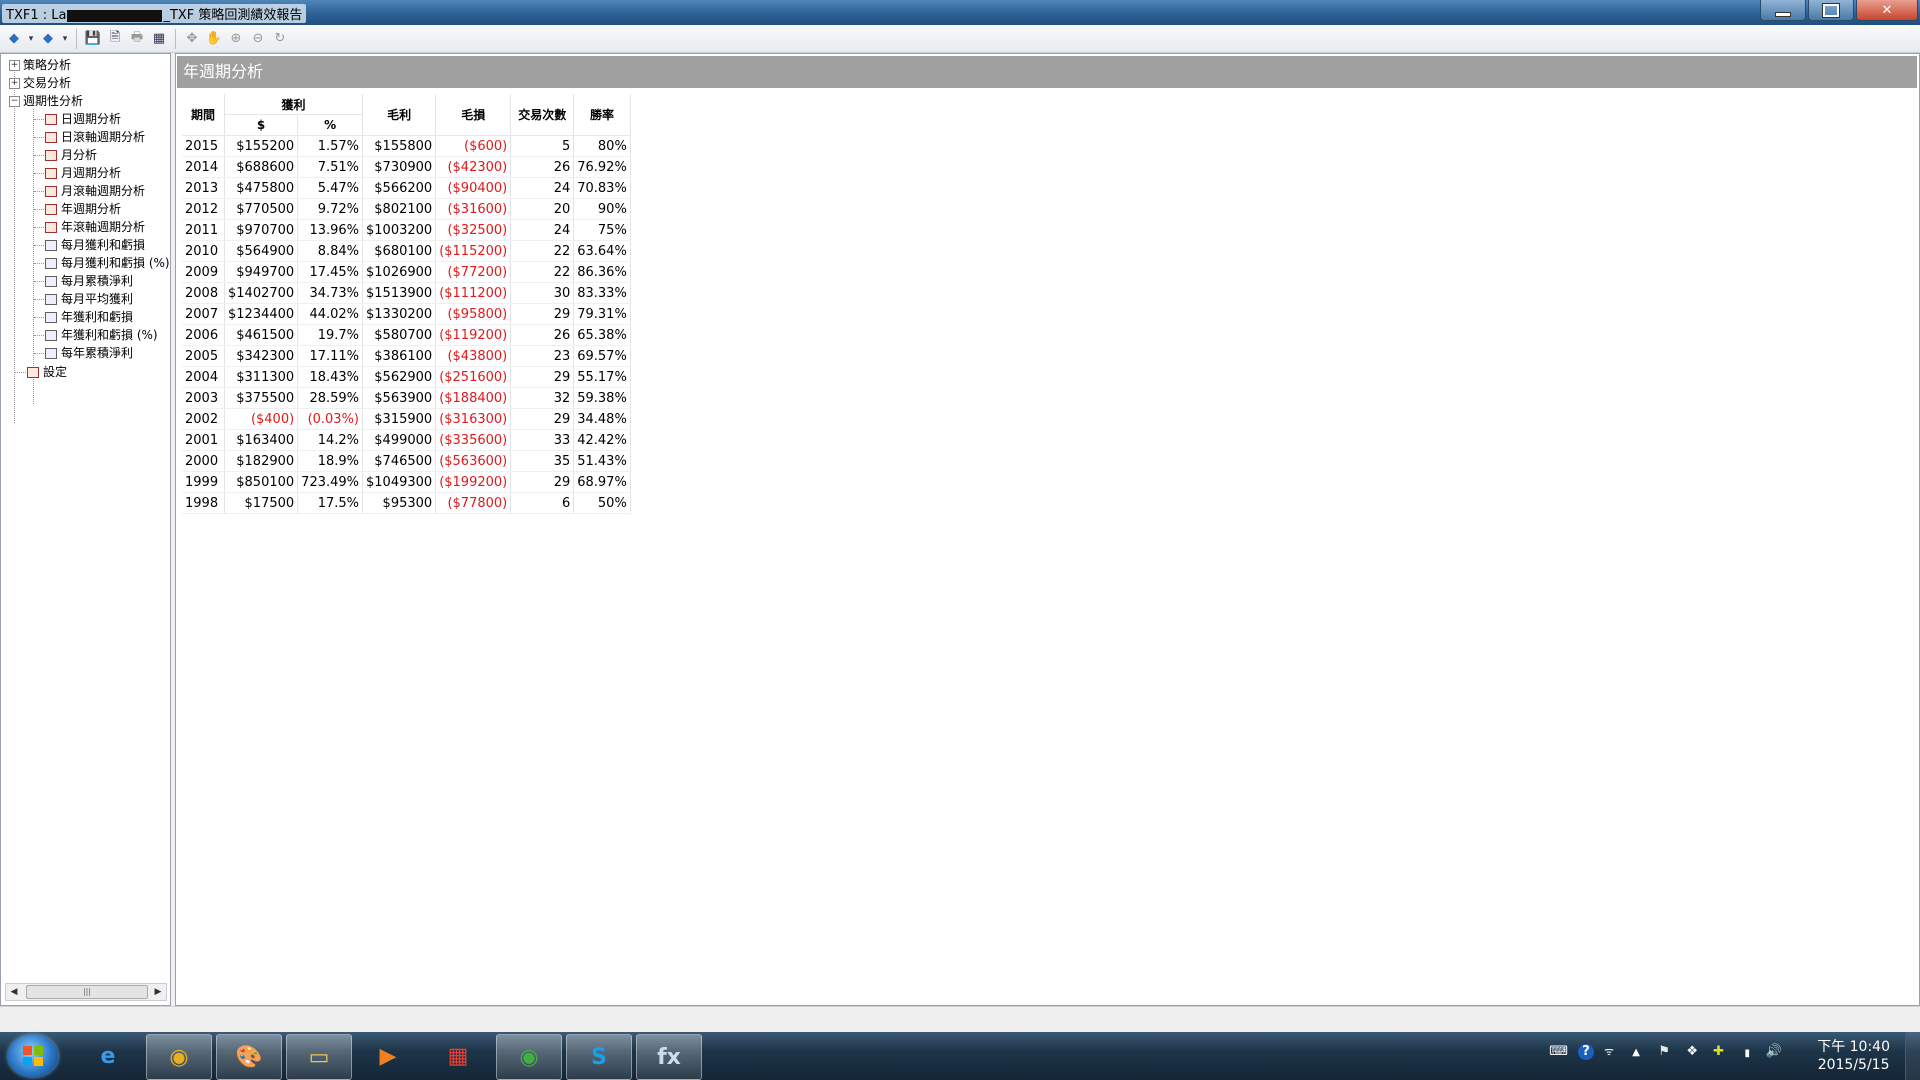 Image resolution: width=1920 pixels, height=1080 pixels. I want to click on collapse-icon: −, so click(14, 101).